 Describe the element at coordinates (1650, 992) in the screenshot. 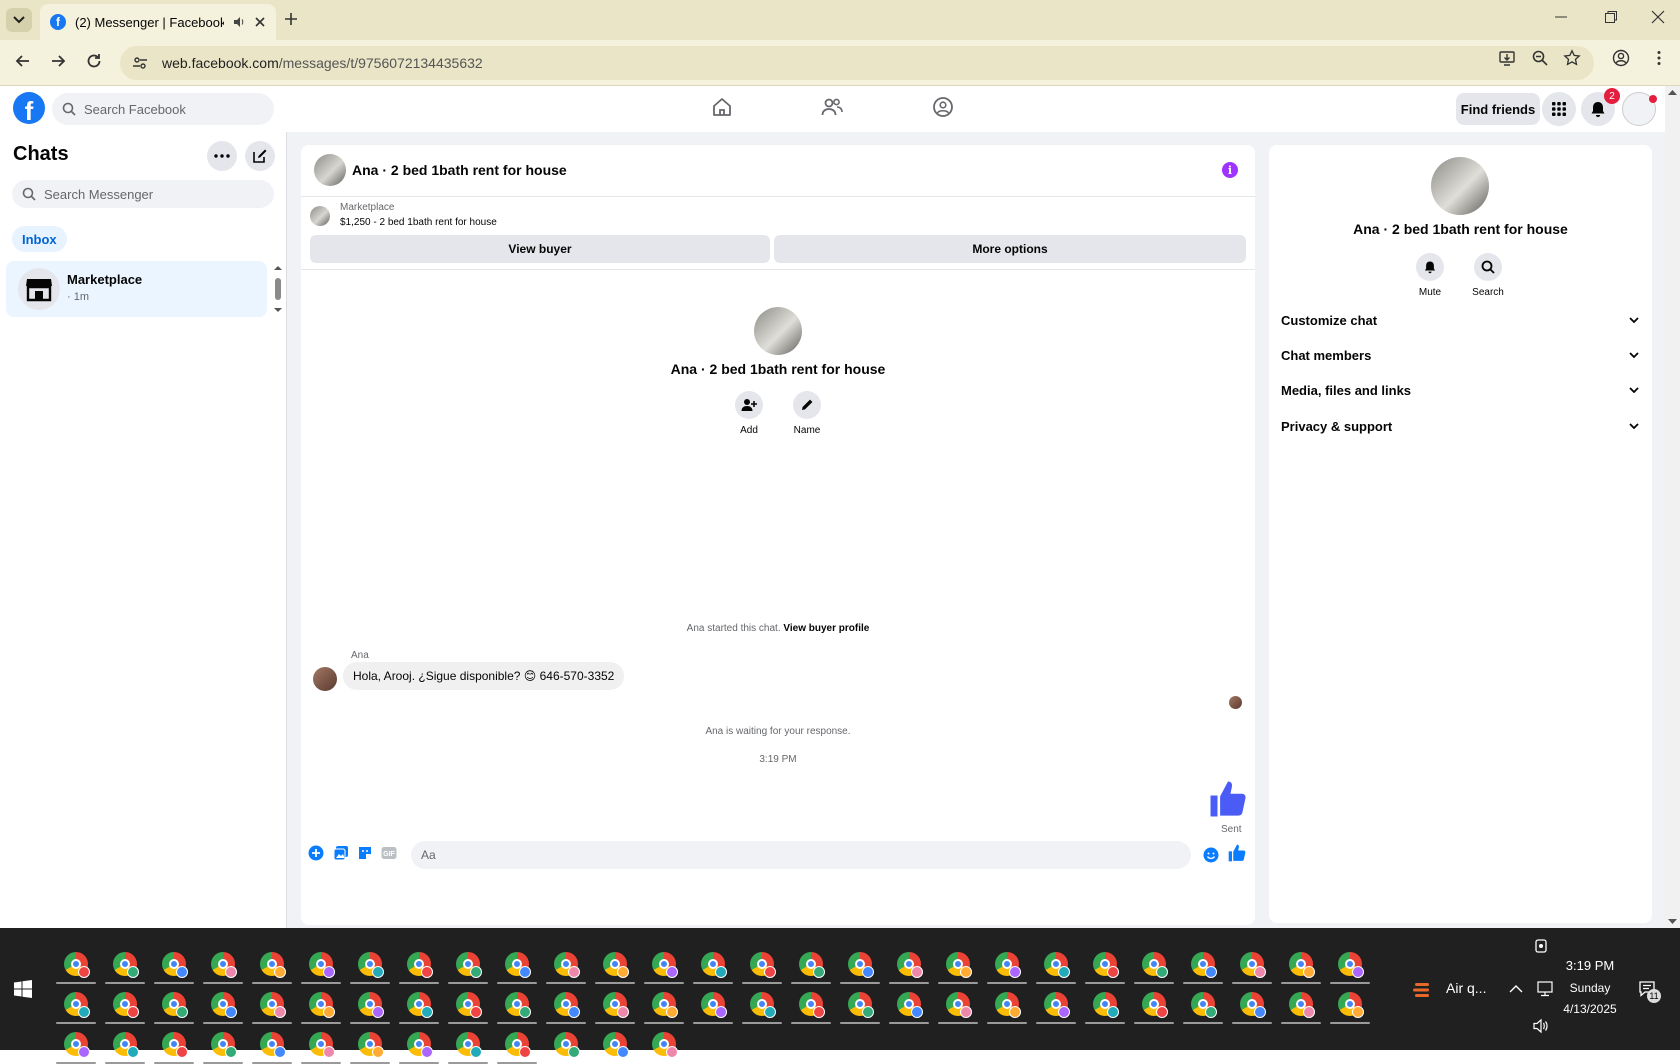

I see `notification-center-button: 11` at that location.